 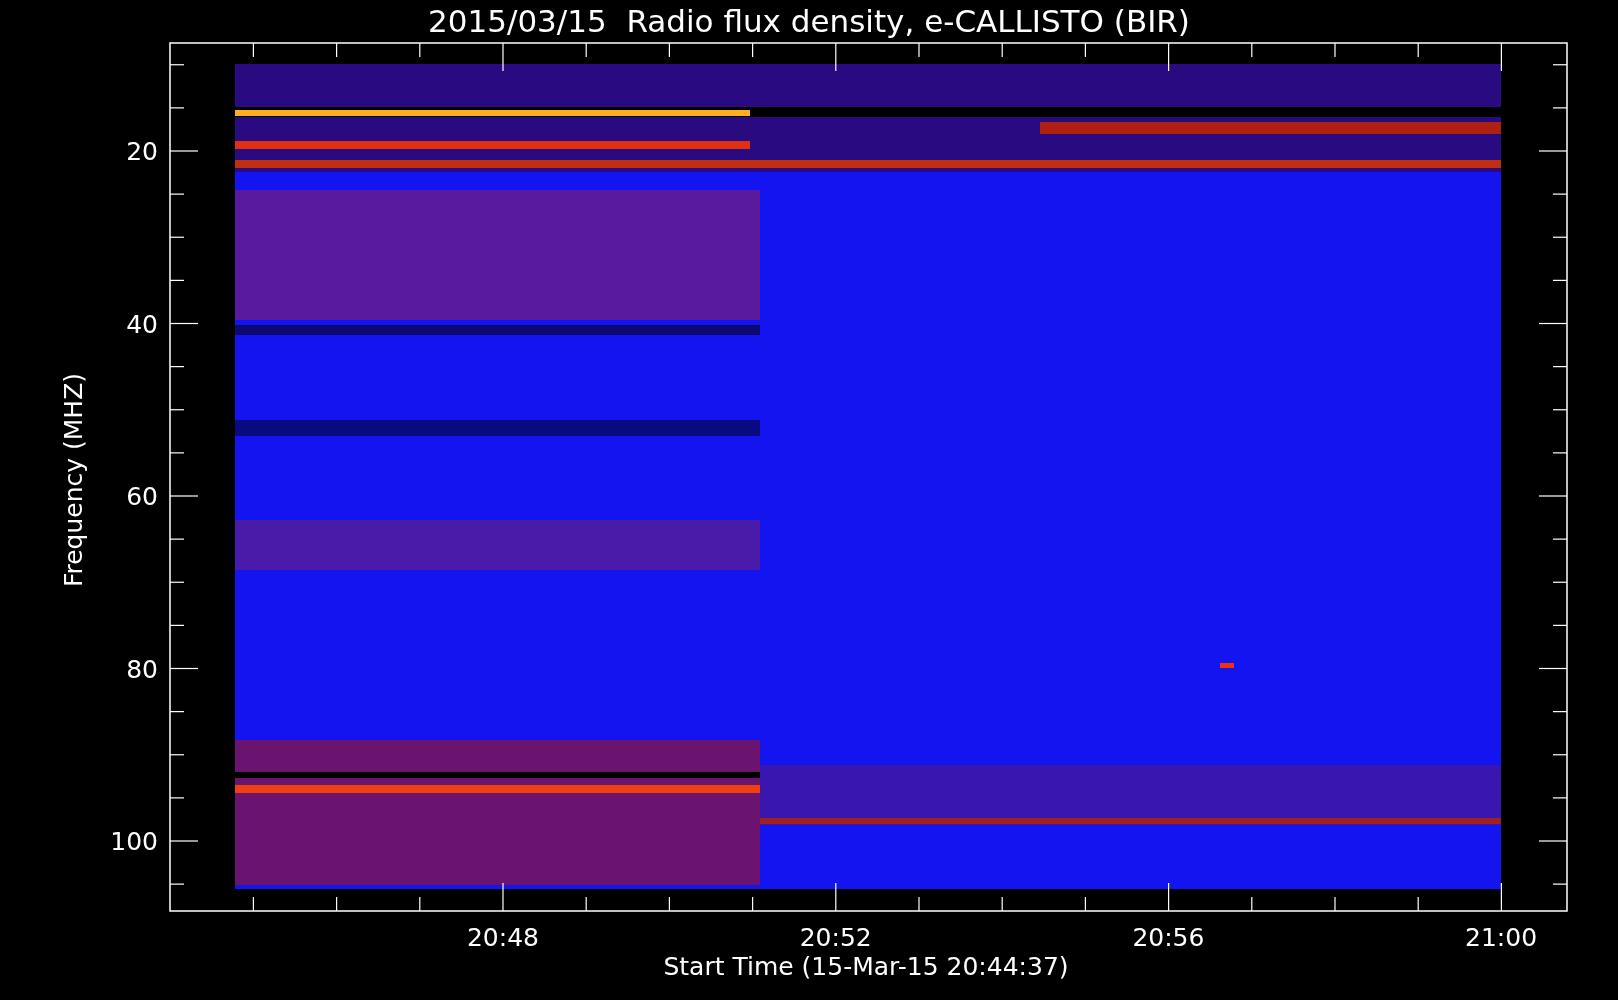 What do you see at coordinates (142, 669) in the screenshot?
I see `tick-label: 80` at bounding box center [142, 669].